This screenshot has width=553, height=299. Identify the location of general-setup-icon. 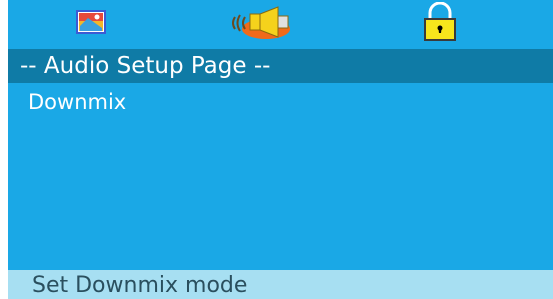
(91, 24).